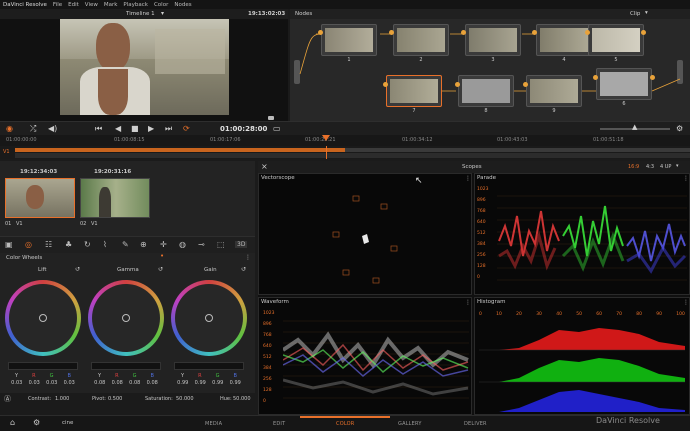  What do you see at coordinates (143, 244) in the screenshot?
I see `window-icon: ⊕` at bounding box center [143, 244].